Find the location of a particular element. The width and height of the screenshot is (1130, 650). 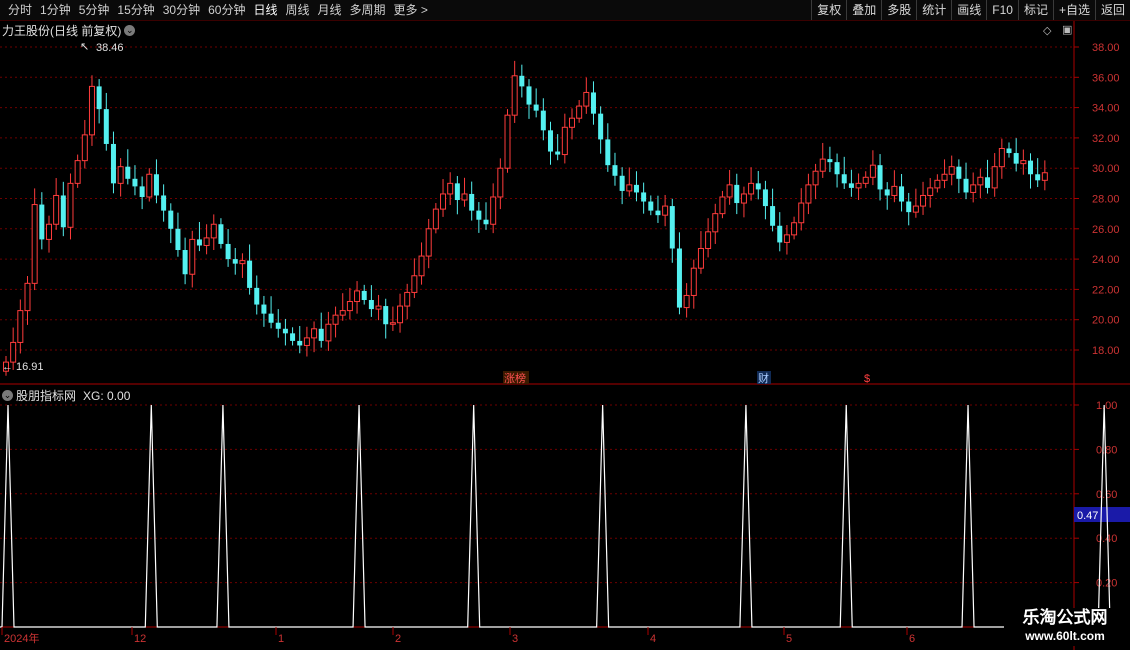

period-tab-9: 多周期 is located at coordinates (368, 10).